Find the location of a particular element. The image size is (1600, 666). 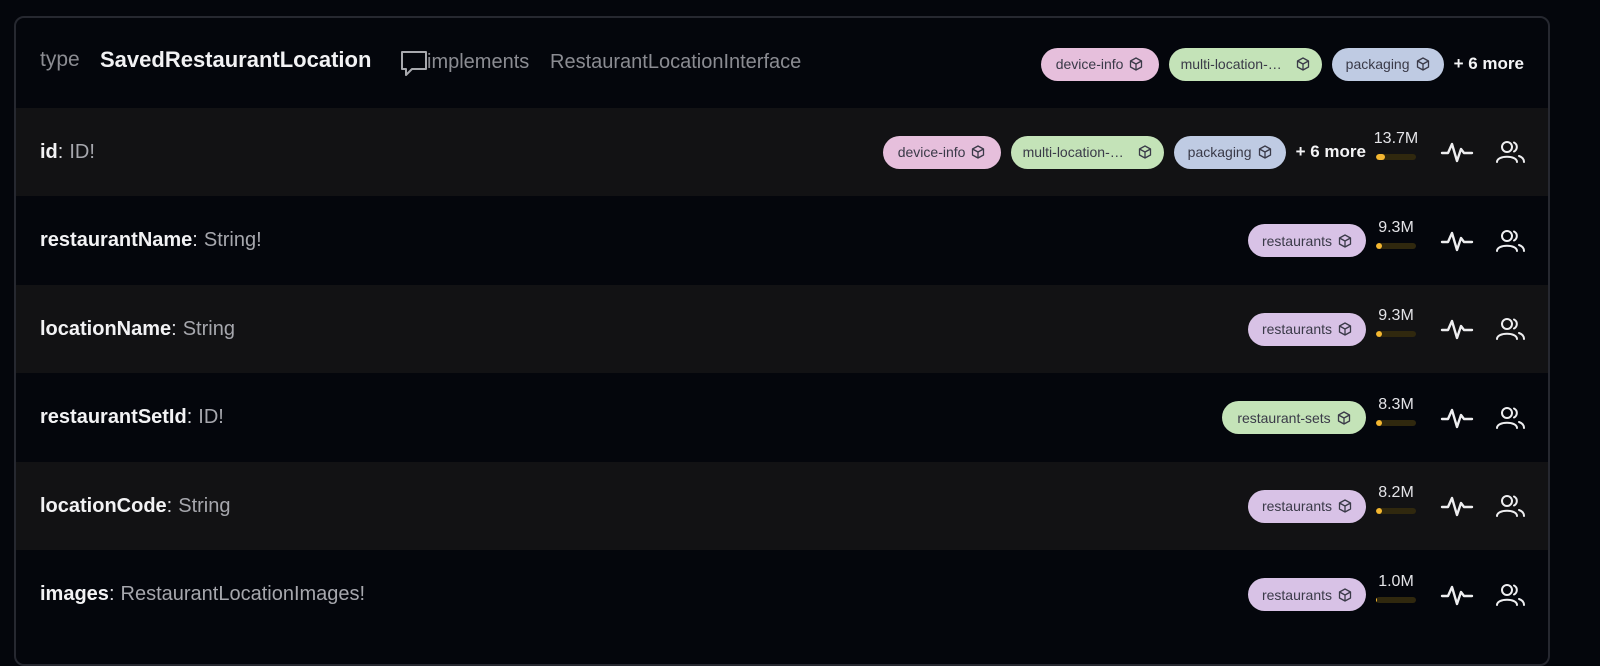

field-name: restaurantName is located at coordinates (116, 240).